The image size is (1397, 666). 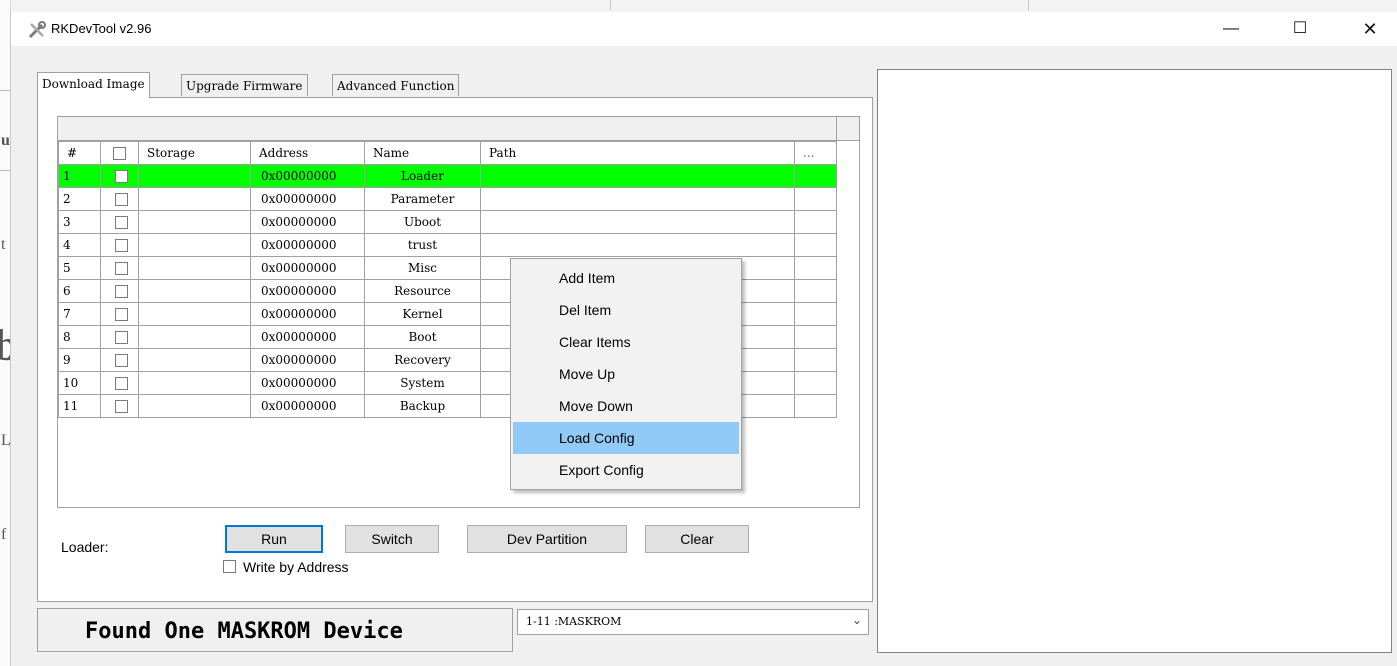 I want to click on row-name: Backup, so click(x=422, y=406).